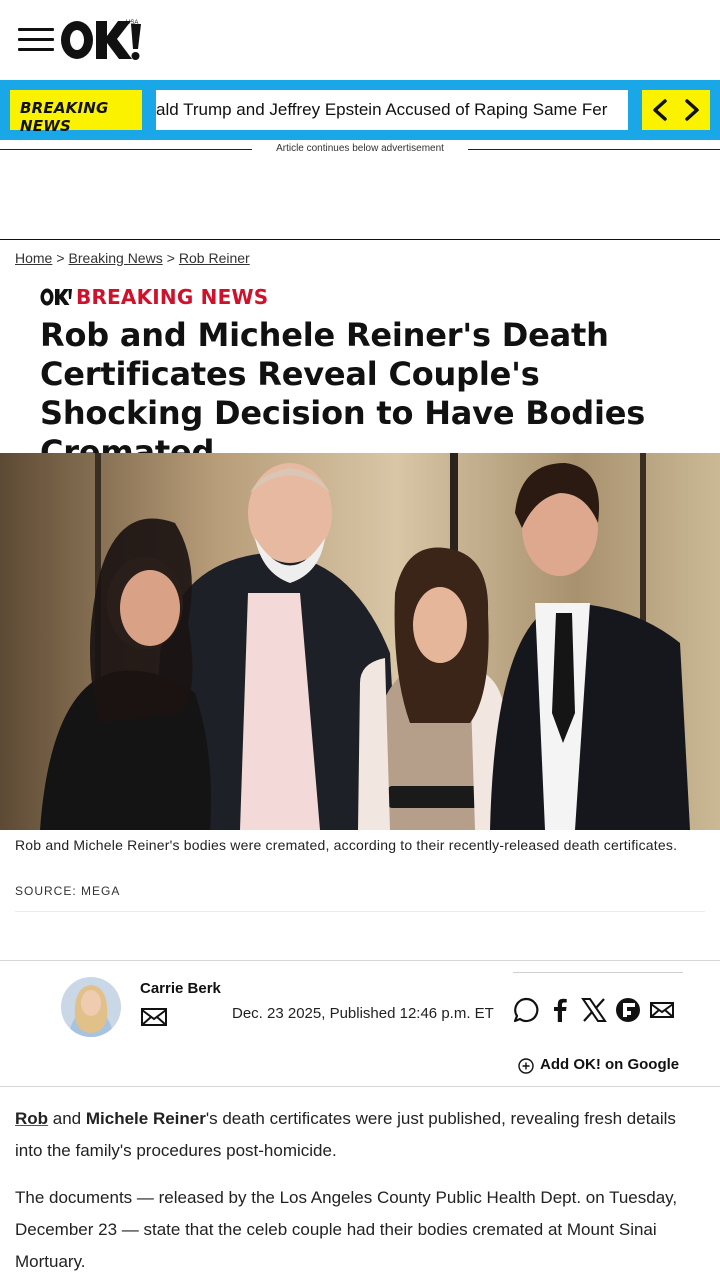 This screenshot has width=720, height=1280. I want to click on michele-reiner-name: Michele Reiner, so click(145, 1118).